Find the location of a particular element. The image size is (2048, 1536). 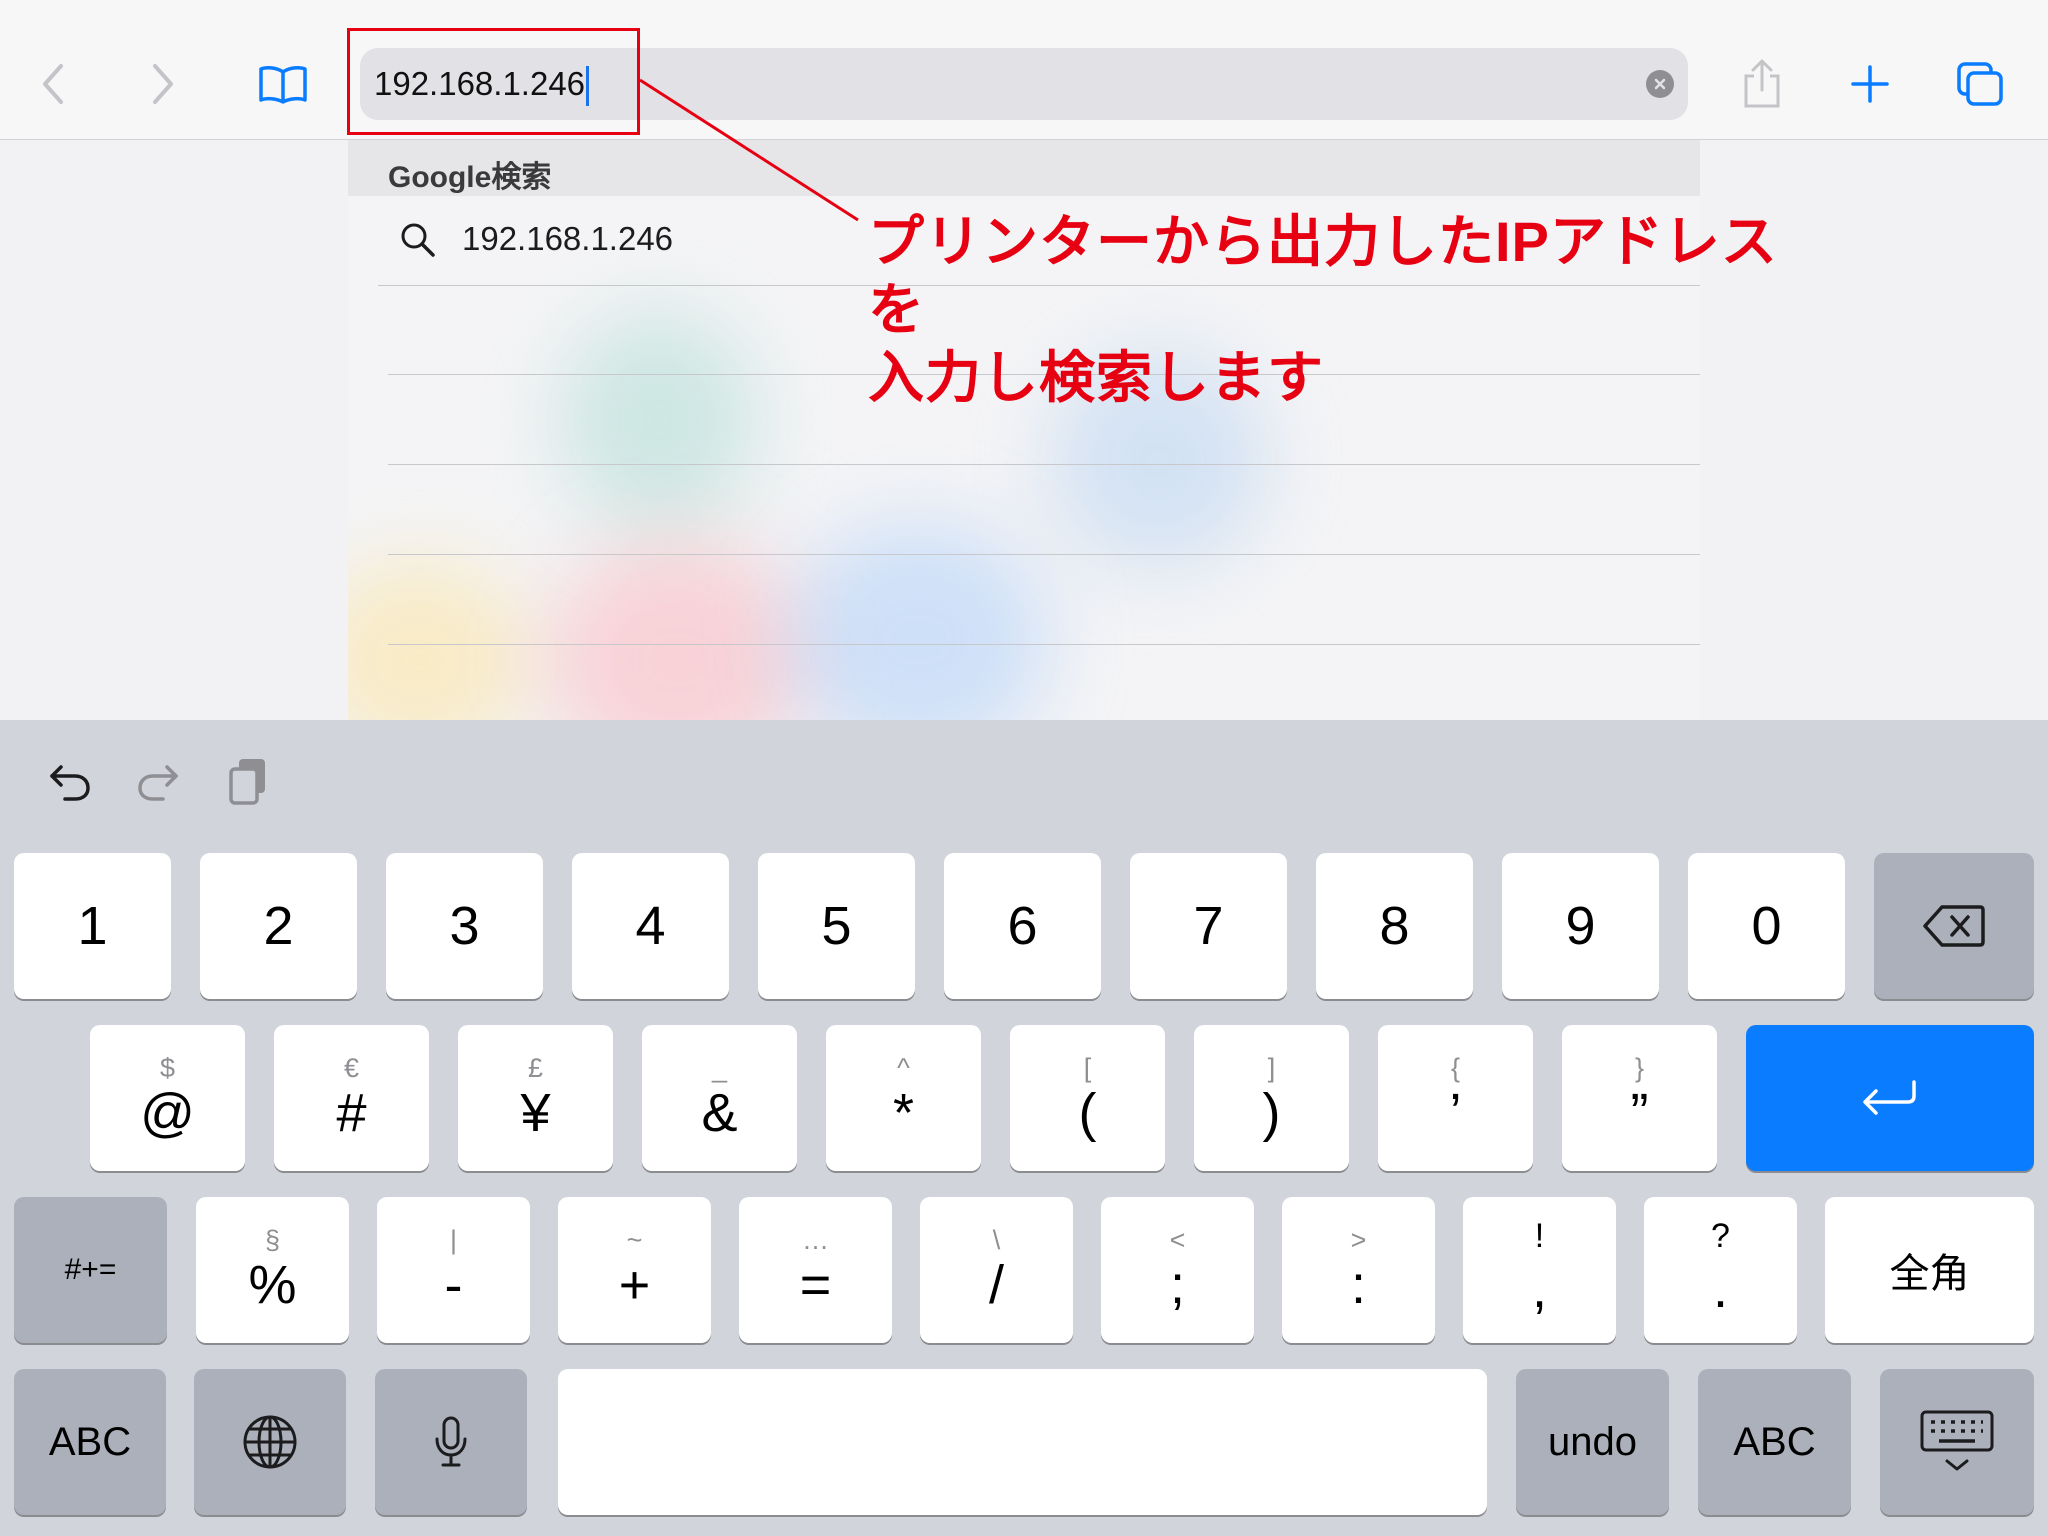

key-5: 5 is located at coordinates (836, 926).